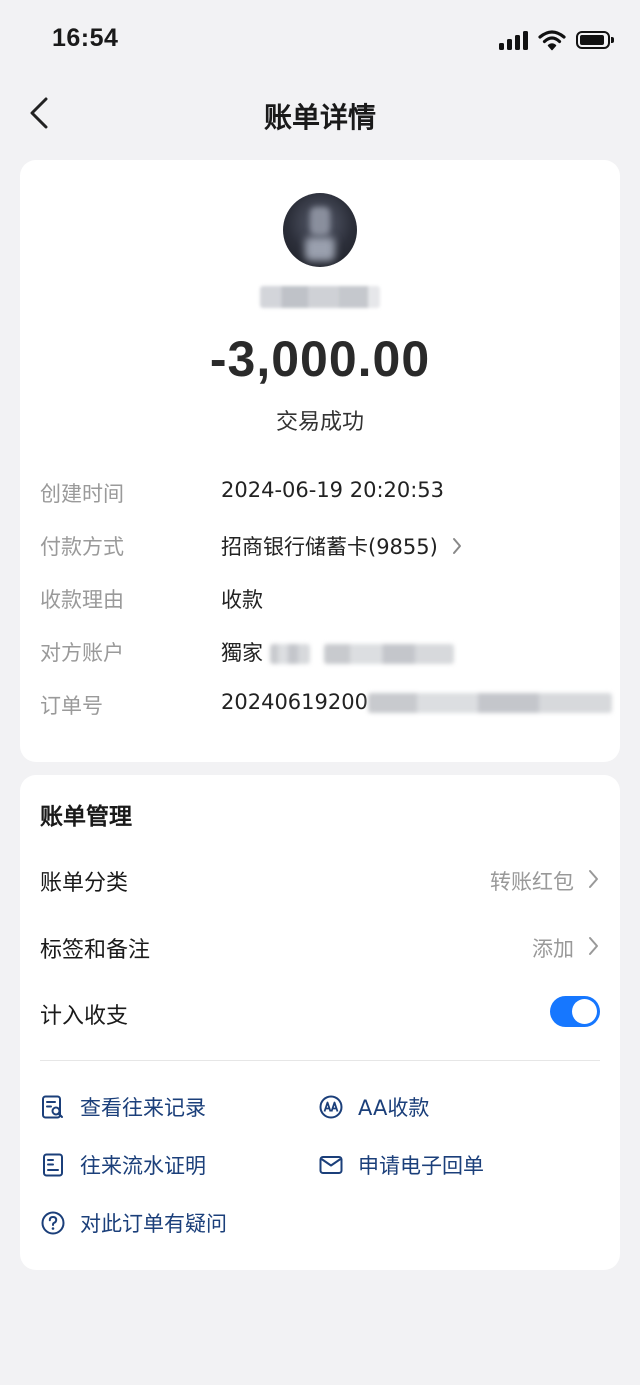  I want to click on detail-value: 20240619200, so click(294, 702).